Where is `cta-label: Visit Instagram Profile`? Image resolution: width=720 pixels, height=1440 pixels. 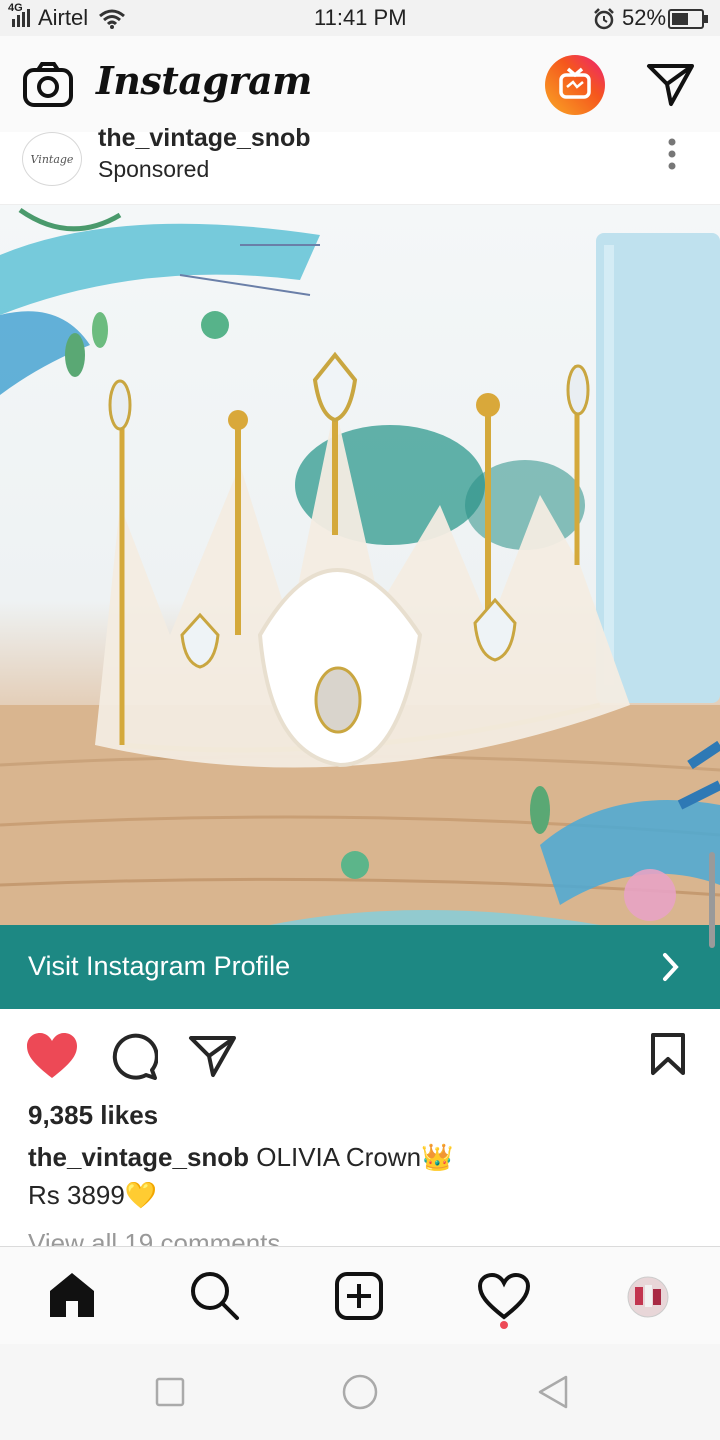
cta-label: Visit Instagram Profile is located at coordinates (159, 966).